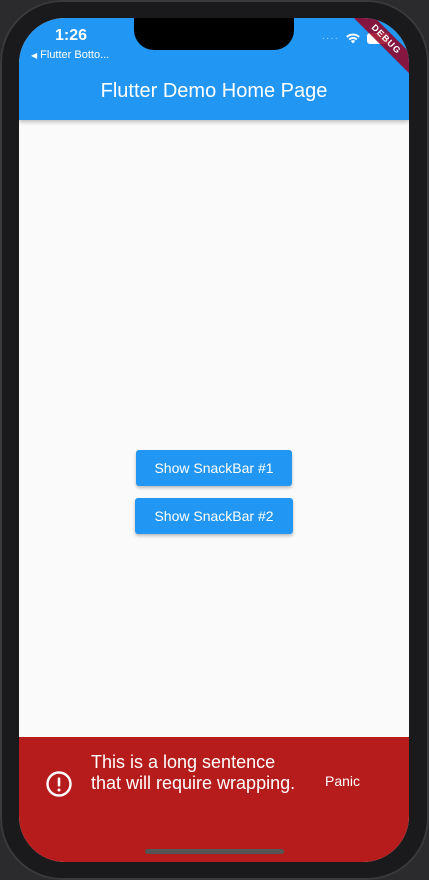 Image resolution: width=429 pixels, height=880 pixels. Describe the element at coordinates (214, 468) in the screenshot. I see `show-snackbar-1-button: Show SnackBar #1` at that location.